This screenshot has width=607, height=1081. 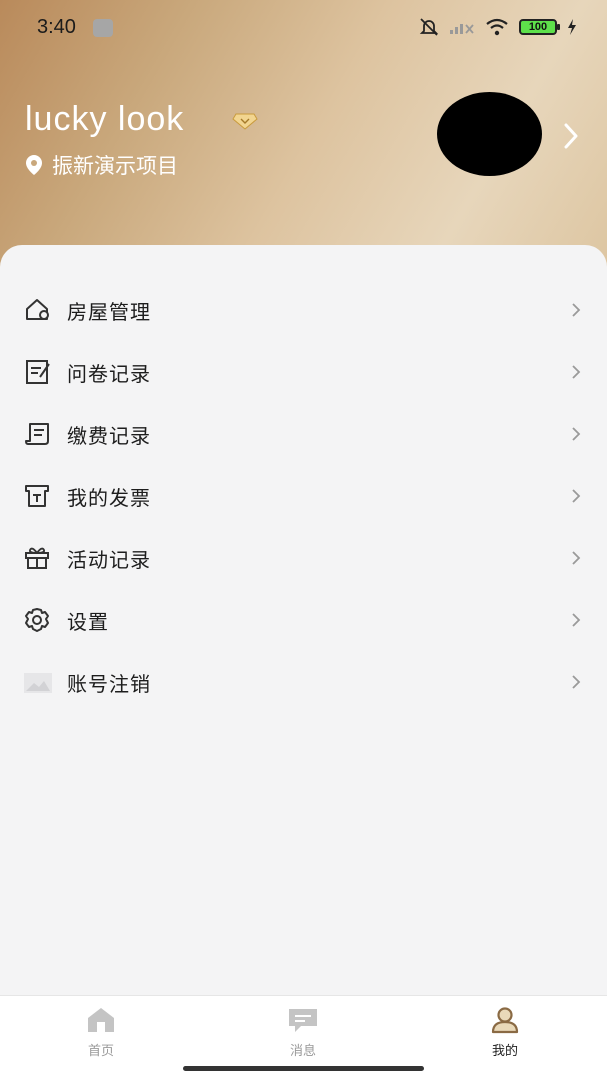 I want to click on home-icon, so click(x=101, y=1020).